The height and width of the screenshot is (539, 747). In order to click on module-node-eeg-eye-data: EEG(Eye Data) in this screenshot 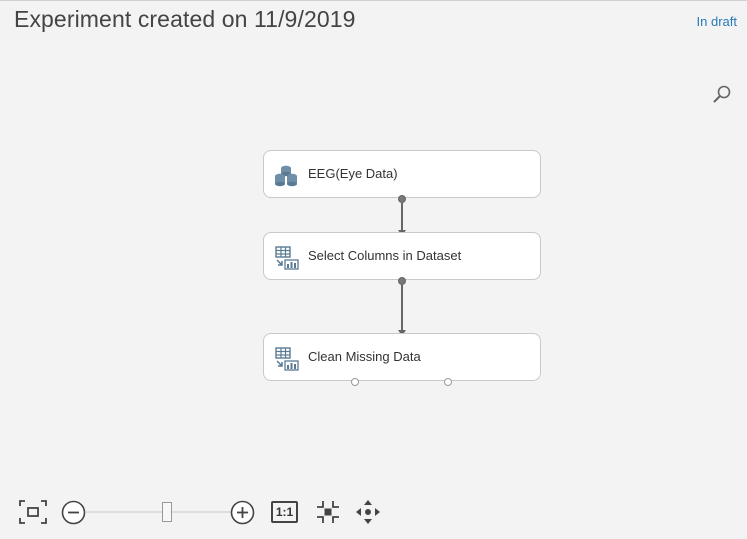, I will do `click(402, 174)`.